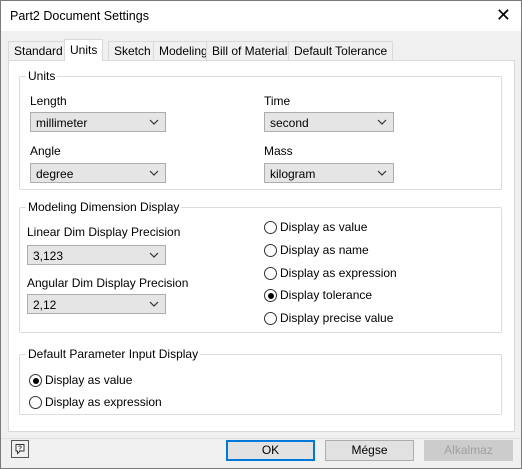 This screenshot has width=522, height=469. What do you see at coordinates (277, 101) in the screenshot?
I see `time-label: Time` at bounding box center [277, 101].